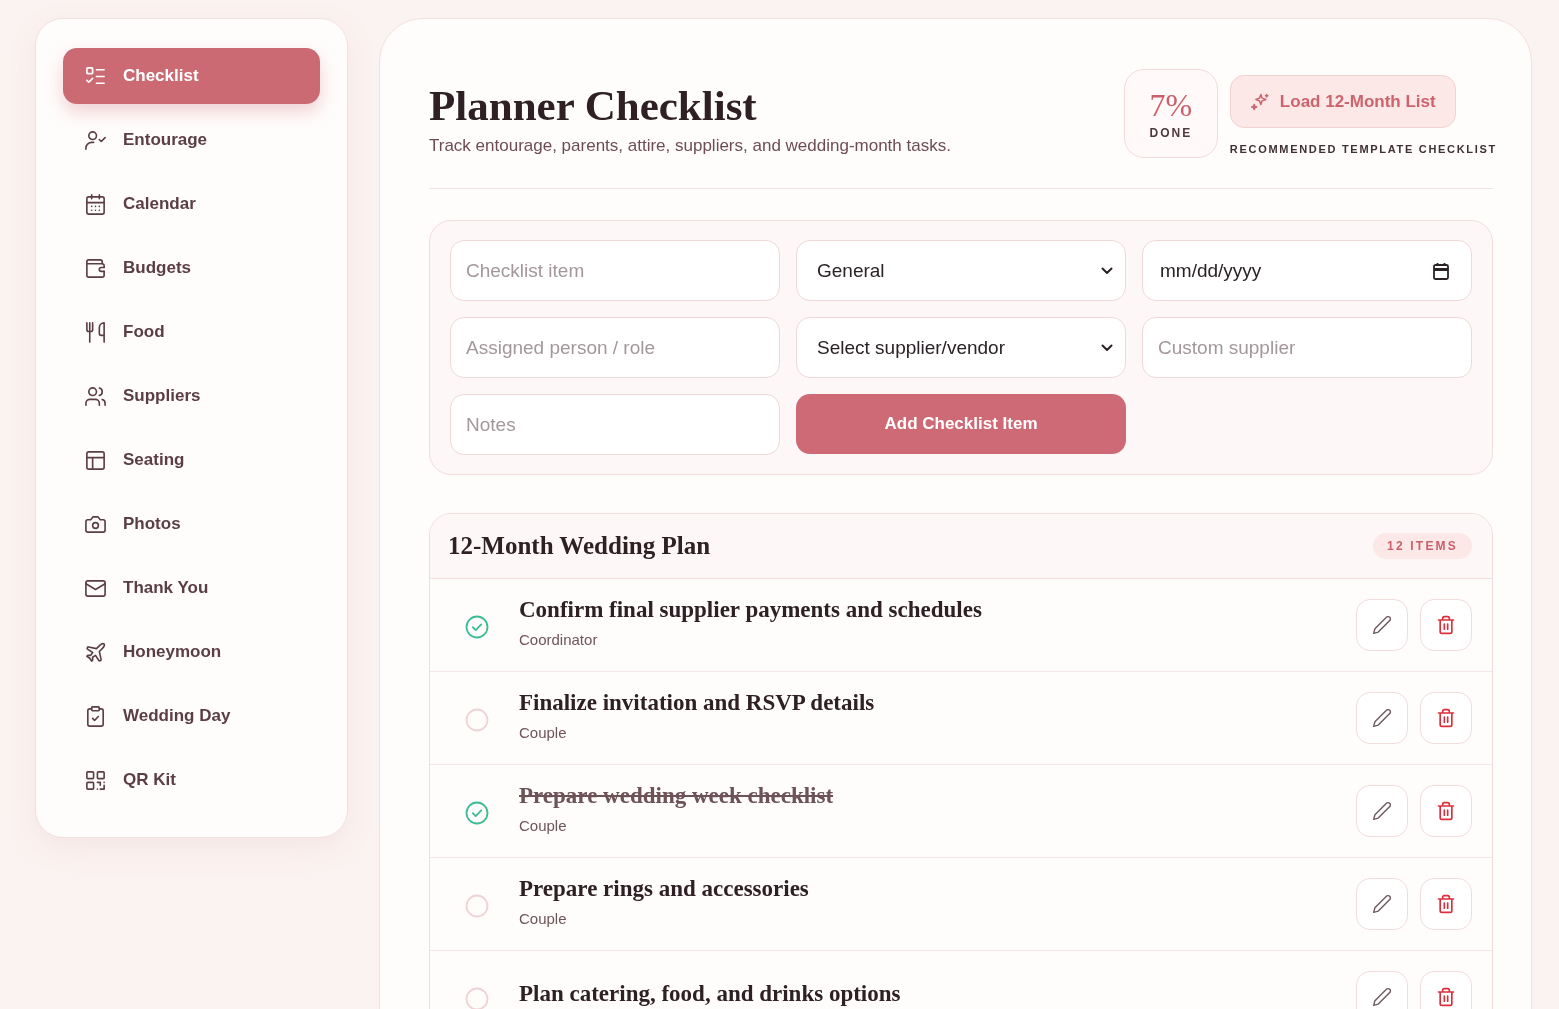 The height and width of the screenshot is (1009, 1559). What do you see at coordinates (751, 609) in the screenshot?
I see `task-title: Confirm final supplier payments and schedules` at bounding box center [751, 609].